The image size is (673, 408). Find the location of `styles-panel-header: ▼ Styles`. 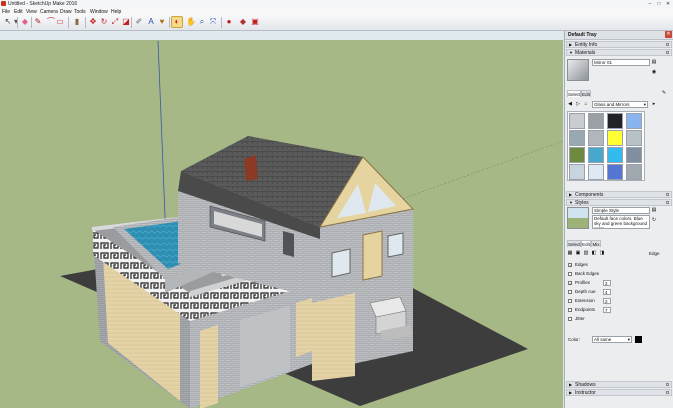

styles-panel-header: ▼ Styles is located at coordinates (619, 202).